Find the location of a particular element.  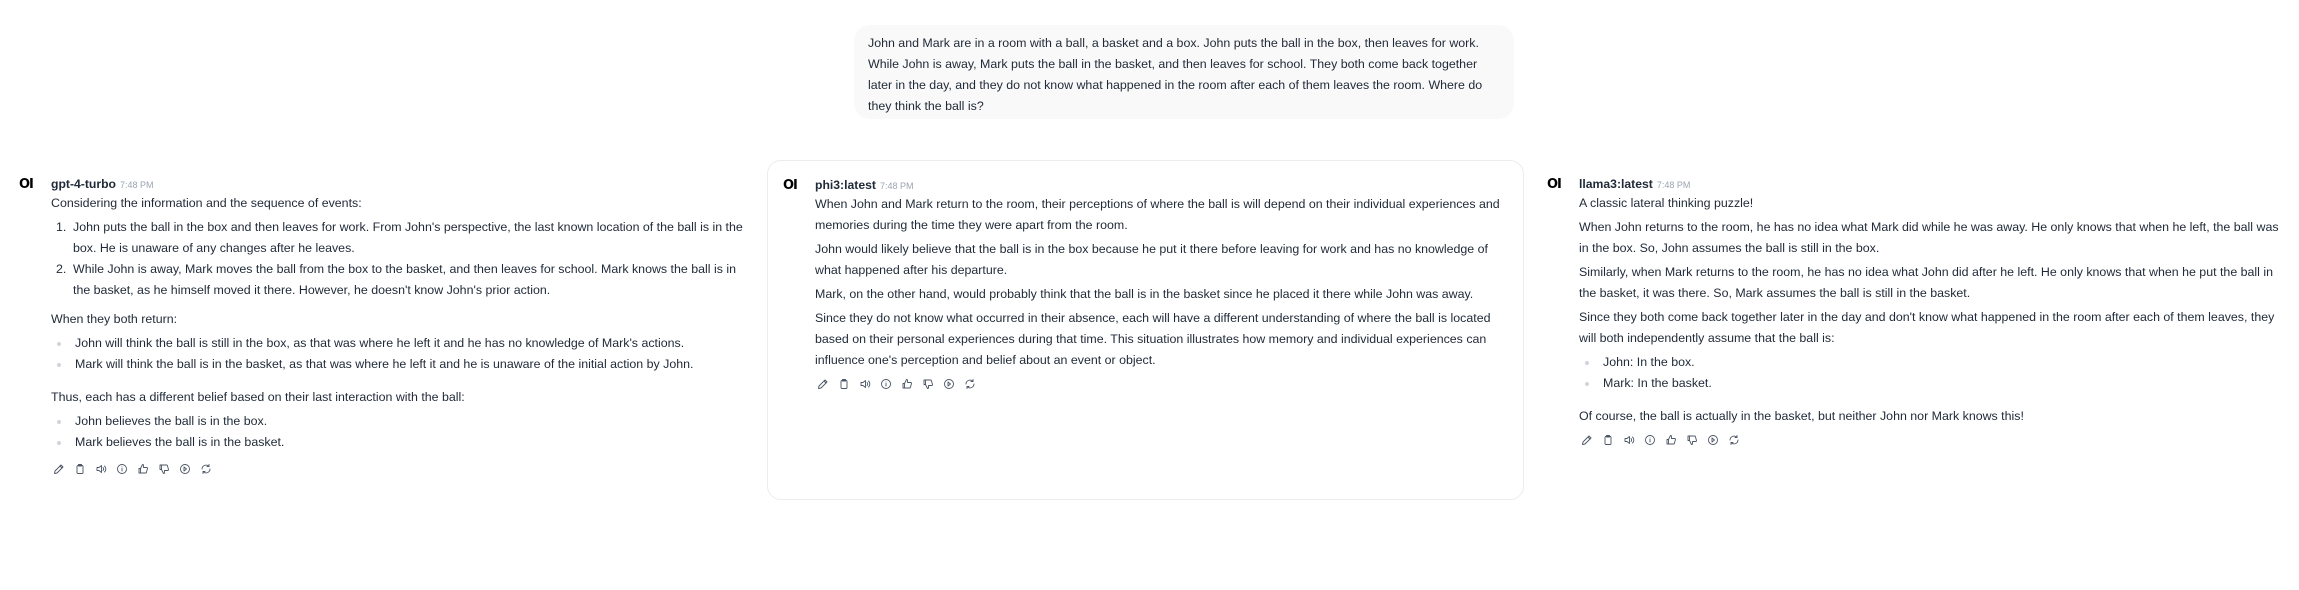

model-name: llama3:latest is located at coordinates (1616, 184).